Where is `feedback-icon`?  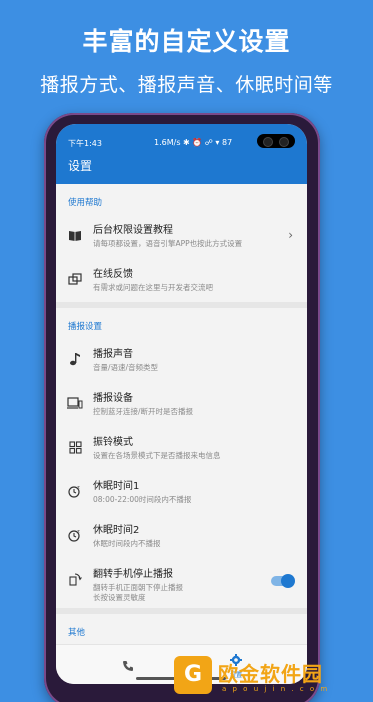 feedback-icon is located at coordinates (75, 279).